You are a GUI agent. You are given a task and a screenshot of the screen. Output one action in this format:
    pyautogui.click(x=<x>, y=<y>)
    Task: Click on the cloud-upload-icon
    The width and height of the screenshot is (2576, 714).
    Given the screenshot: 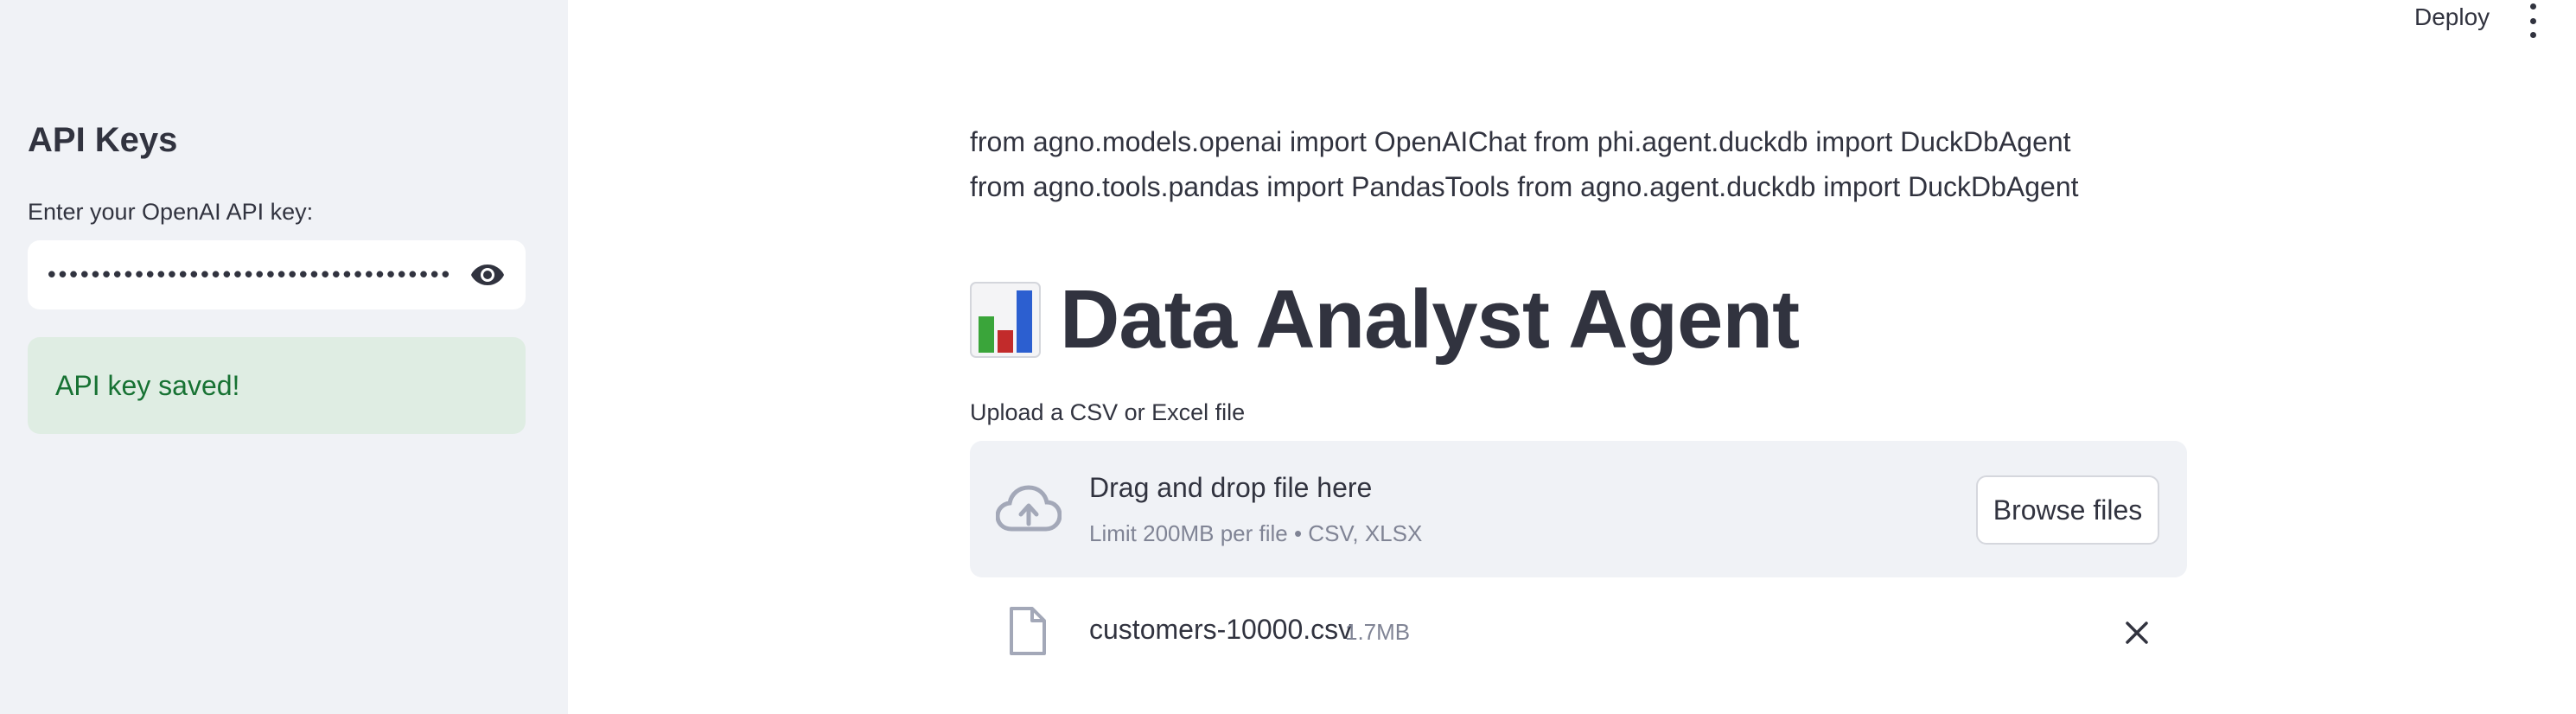 What is the action you would take?
    pyautogui.click(x=1028, y=511)
    